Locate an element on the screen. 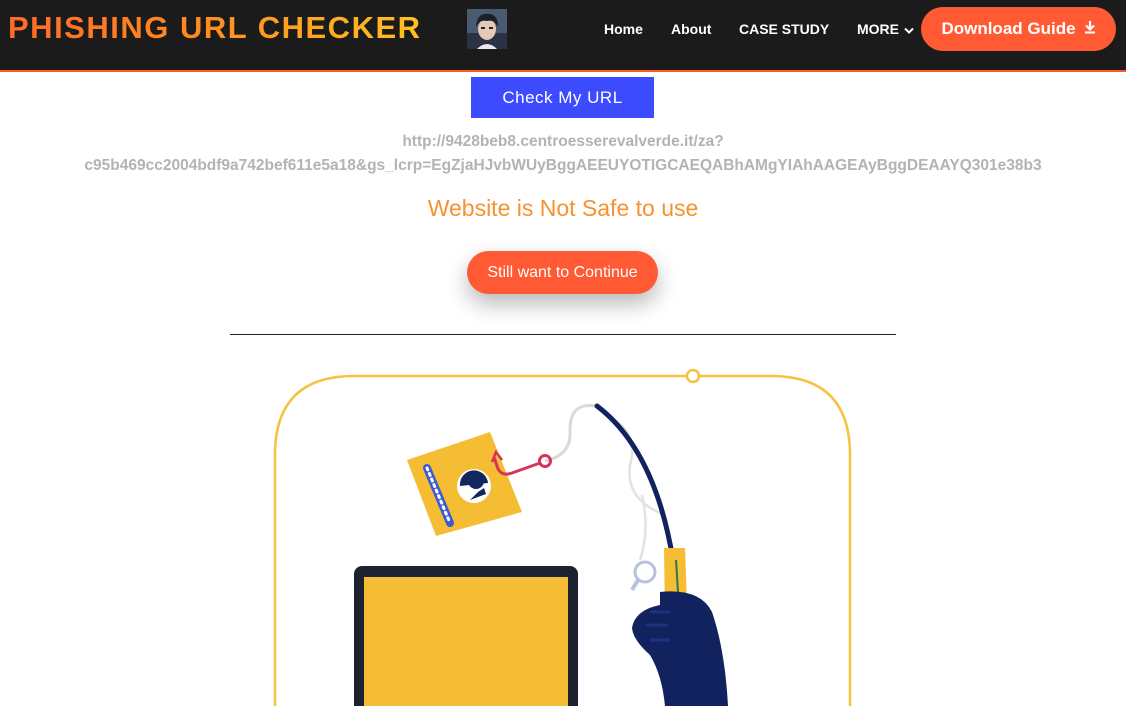 This screenshot has height=711, width=1126. brand-title: PHISHING URL CHECKER is located at coordinates (215, 28).